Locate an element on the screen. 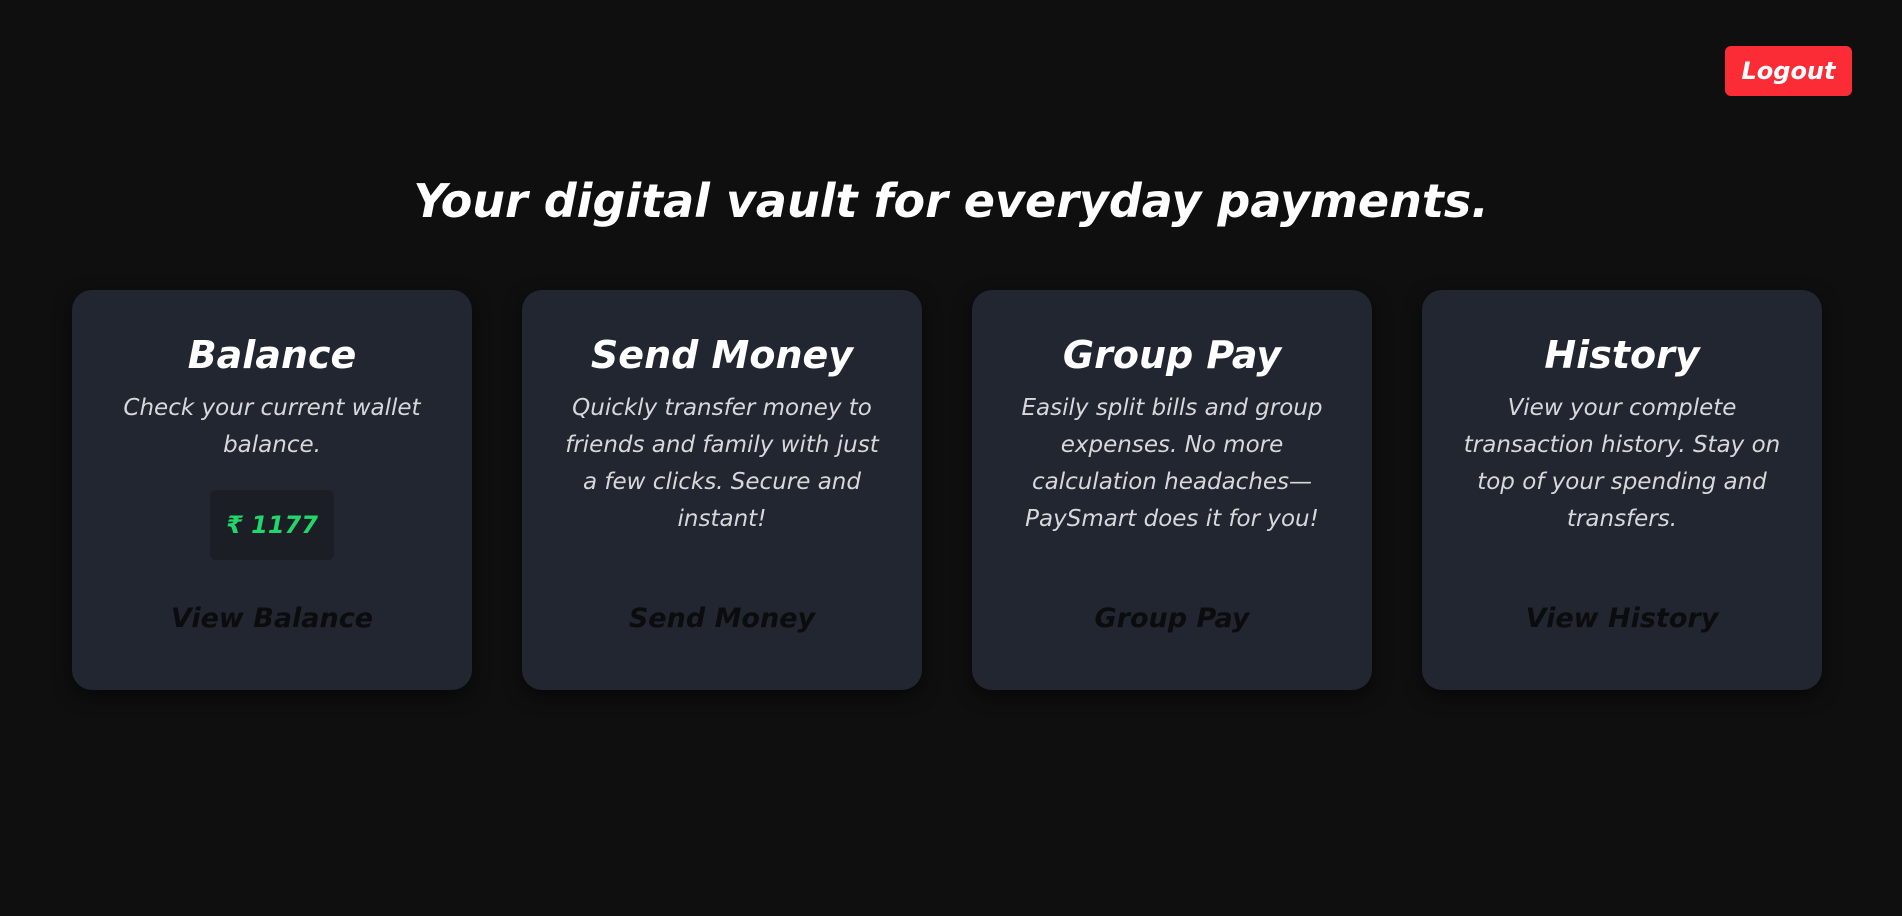 This screenshot has width=1902, height=916. card-title: Send Money is located at coordinates (722, 355).